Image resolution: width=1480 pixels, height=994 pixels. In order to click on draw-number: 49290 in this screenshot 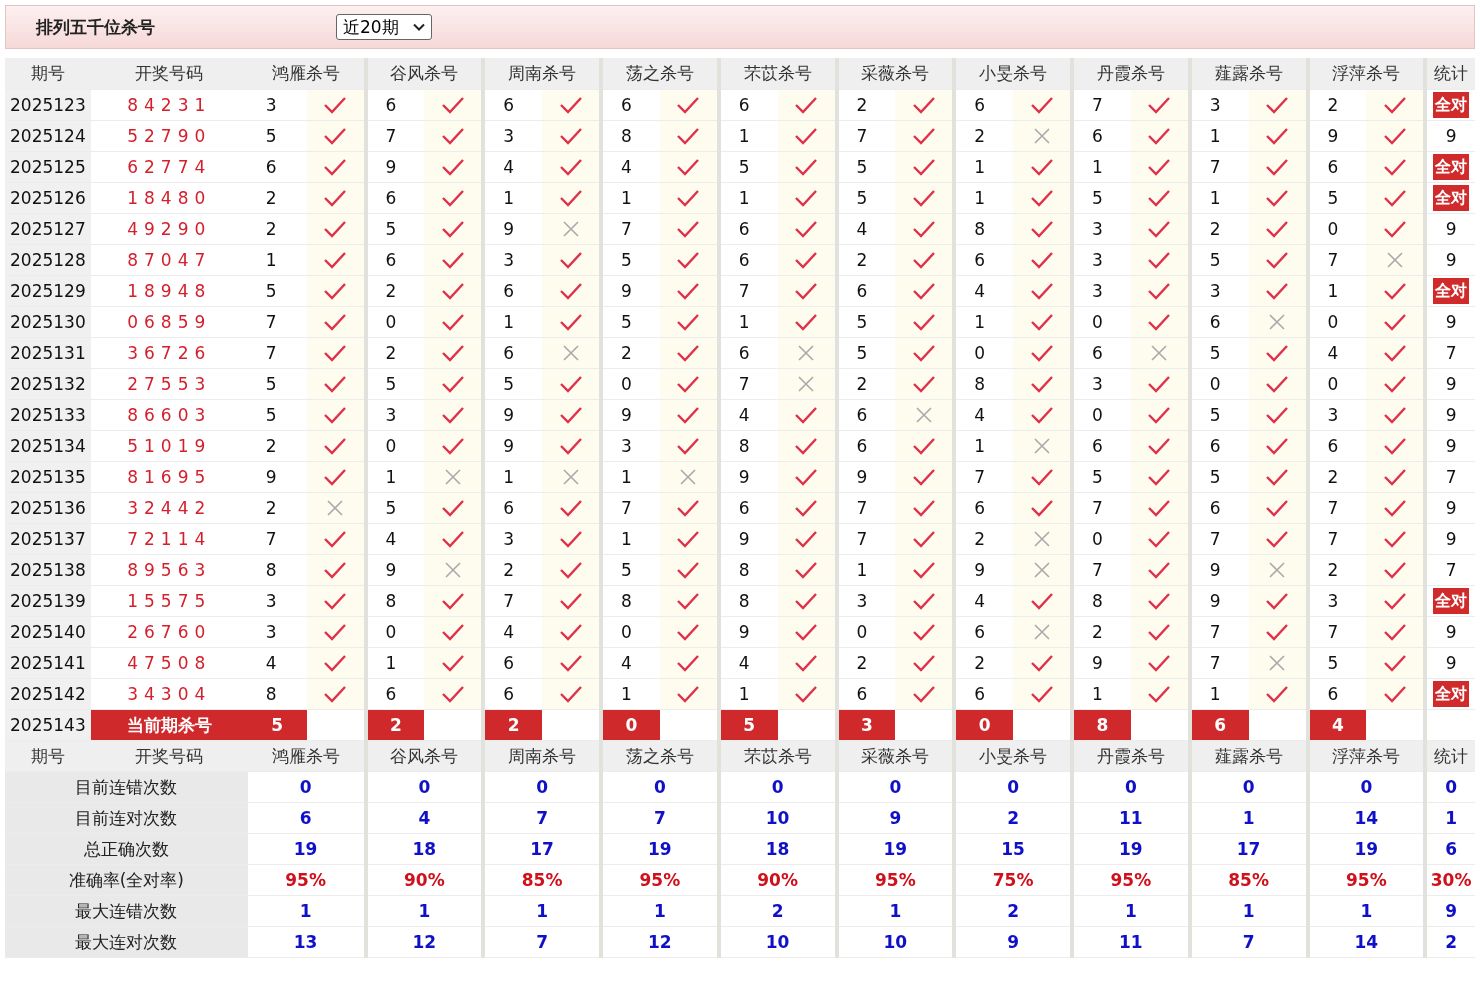, I will do `click(169, 228)`.